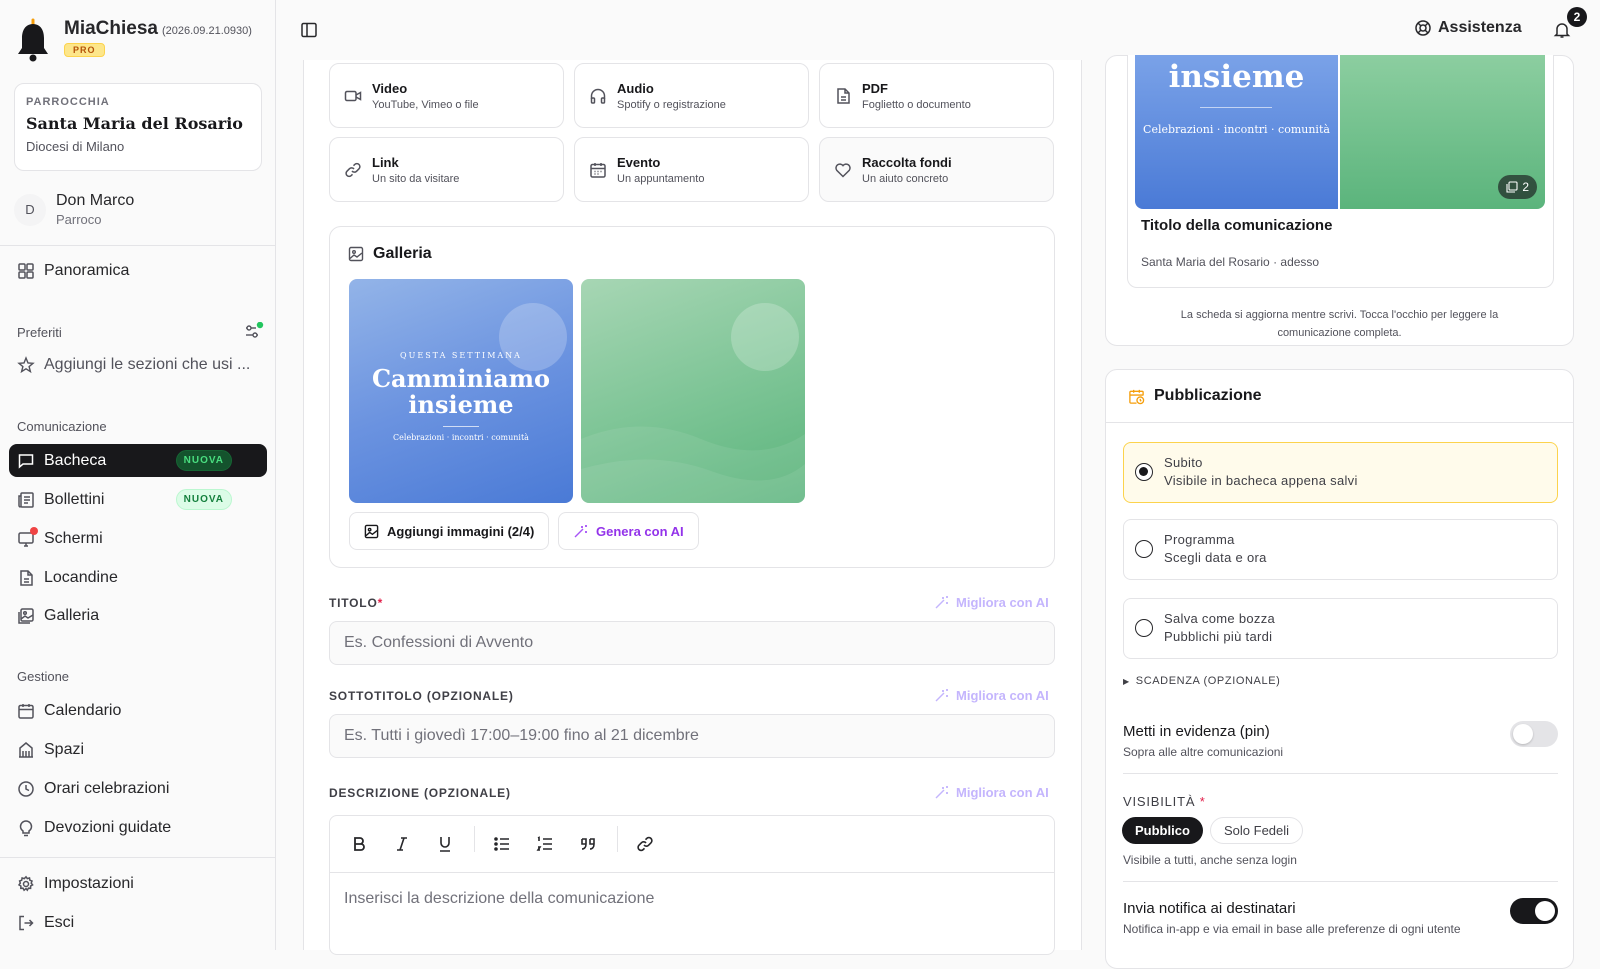  What do you see at coordinates (445, 844) in the screenshot?
I see `underline-icon` at bounding box center [445, 844].